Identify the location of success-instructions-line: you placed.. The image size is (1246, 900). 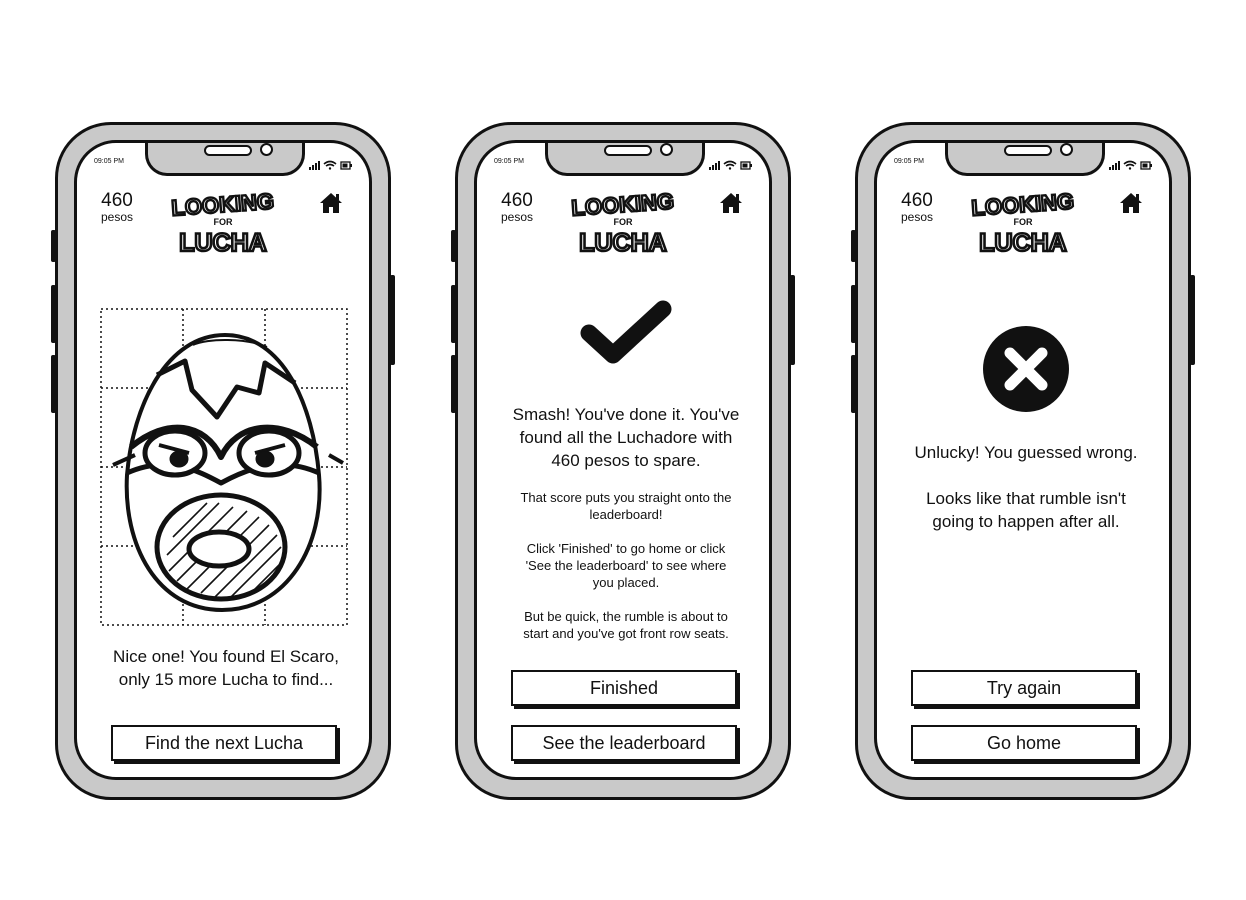
(626, 582).